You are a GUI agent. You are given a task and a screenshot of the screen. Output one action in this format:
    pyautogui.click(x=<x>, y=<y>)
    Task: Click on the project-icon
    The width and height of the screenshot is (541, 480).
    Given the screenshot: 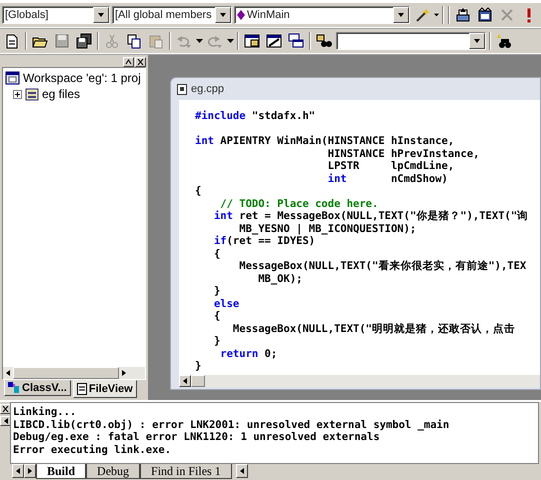 What is the action you would take?
    pyautogui.click(x=32, y=94)
    